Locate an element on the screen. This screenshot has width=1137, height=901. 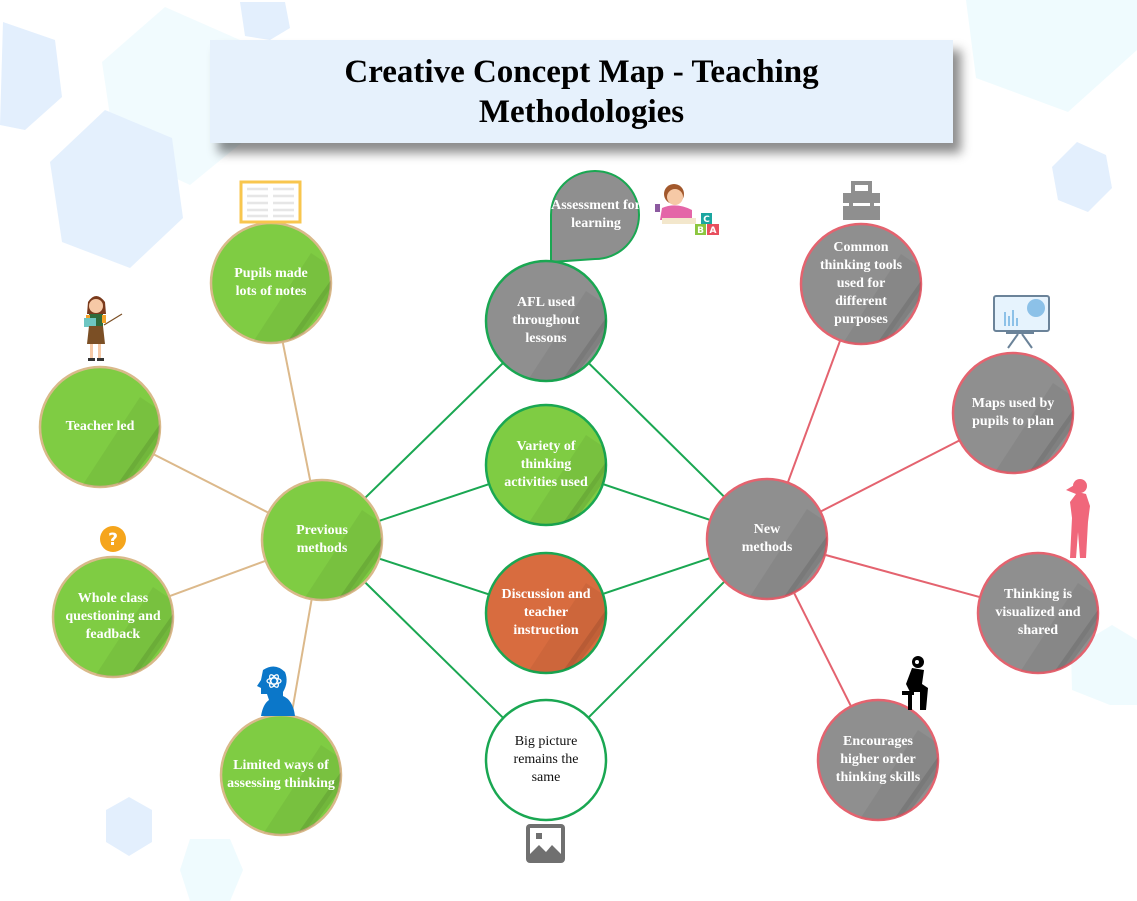
circle-maps is located at coordinates (1017, 413).